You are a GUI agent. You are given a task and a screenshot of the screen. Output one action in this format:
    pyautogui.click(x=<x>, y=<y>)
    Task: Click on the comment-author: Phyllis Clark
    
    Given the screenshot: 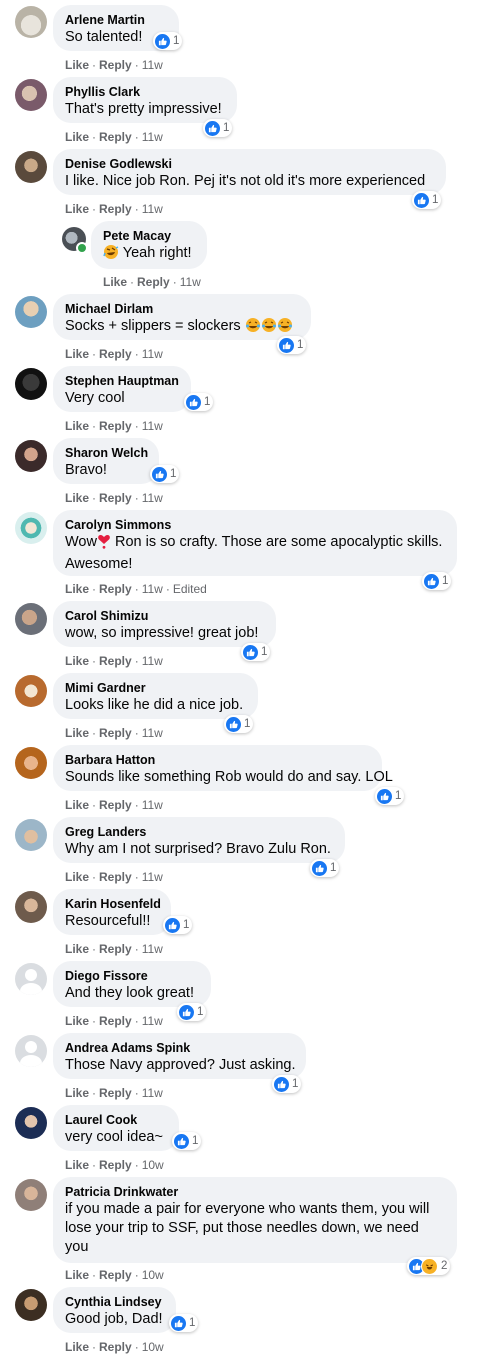 What is the action you would take?
    pyautogui.click(x=145, y=92)
    